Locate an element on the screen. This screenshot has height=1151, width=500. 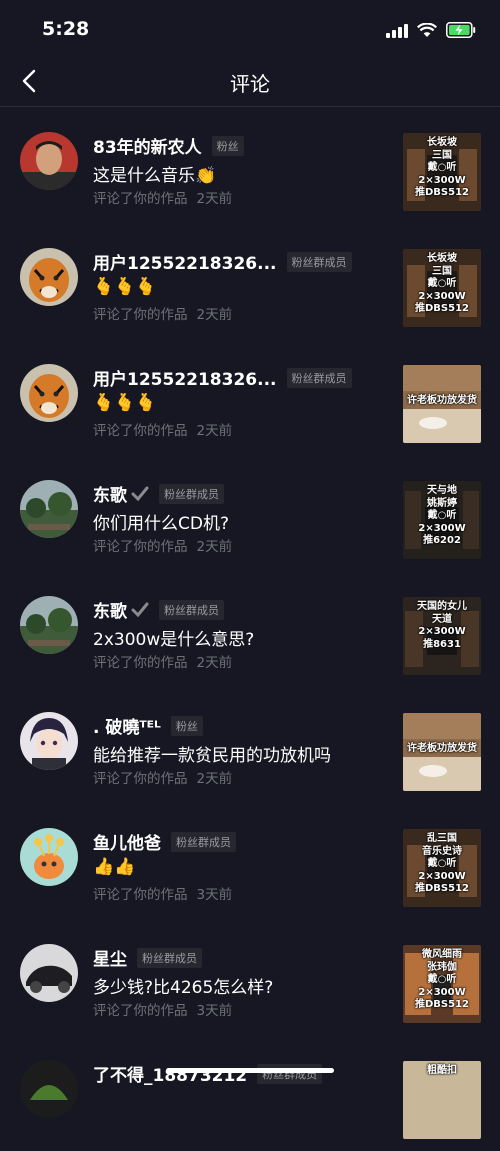
video-thumbnail: 微风细雨 张玮伽 戴○听 2×300W 推DBS512 is located at coordinates (442, 984).